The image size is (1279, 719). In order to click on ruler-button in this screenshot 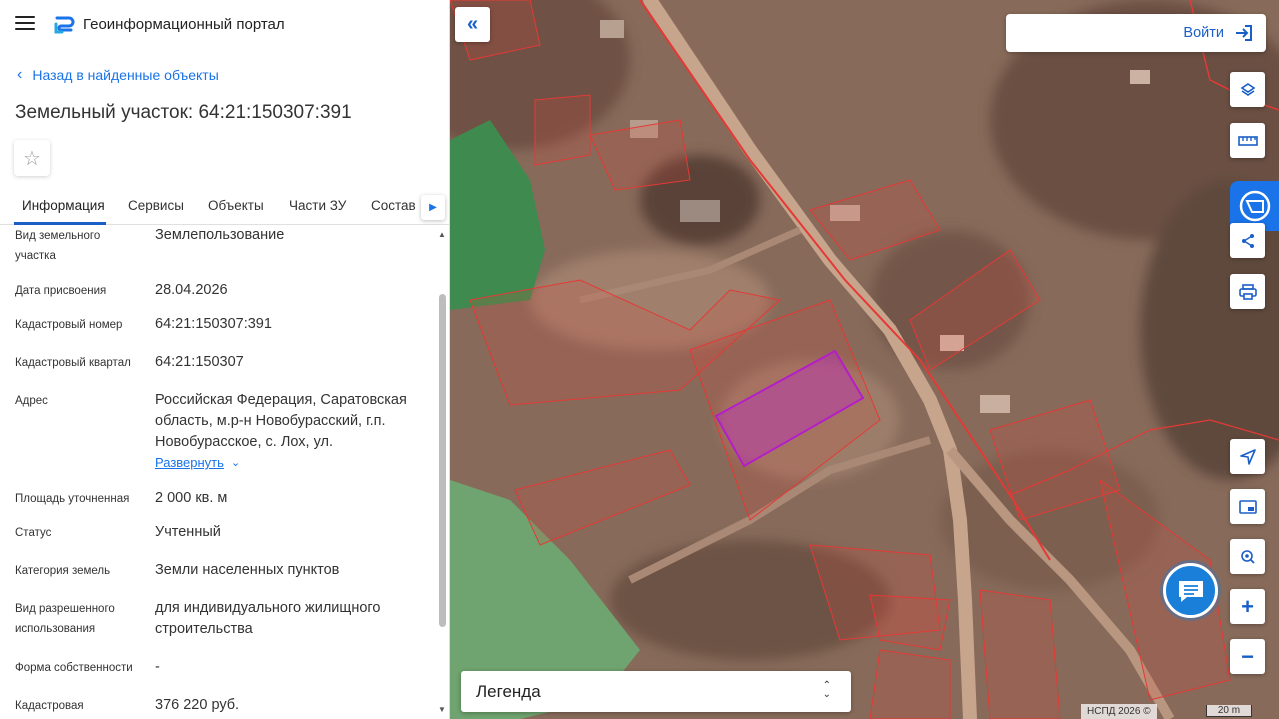, I will do `click(1247, 140)`.